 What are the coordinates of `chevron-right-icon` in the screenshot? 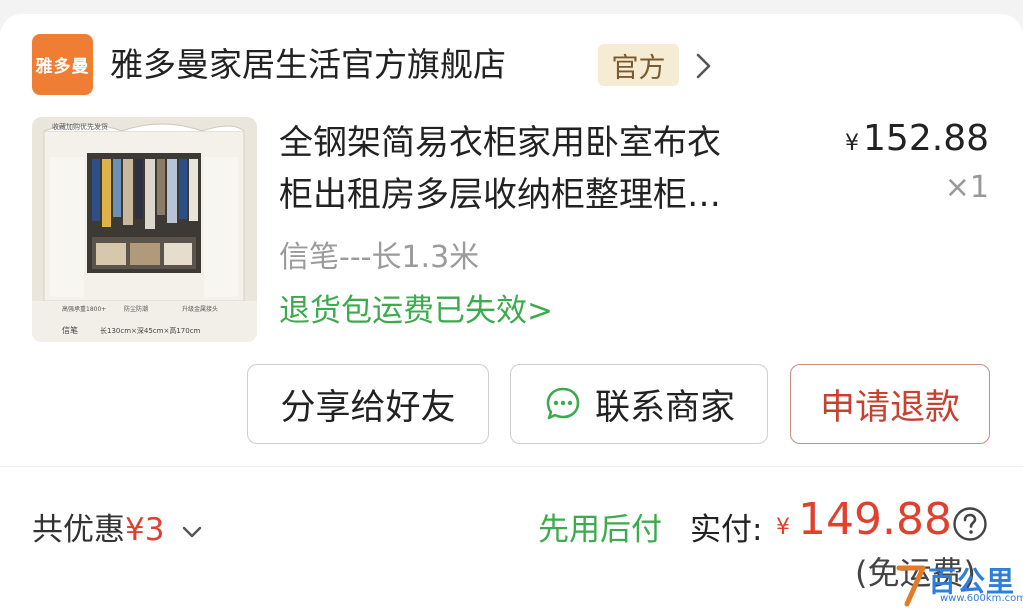 It's located at (703, 66).